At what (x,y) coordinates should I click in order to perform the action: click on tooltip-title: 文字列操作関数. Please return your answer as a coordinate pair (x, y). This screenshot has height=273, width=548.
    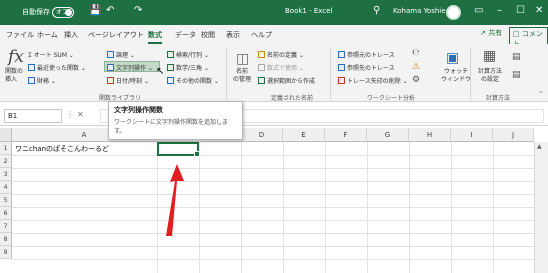
    Looking at the image, I should click on (138, 110).